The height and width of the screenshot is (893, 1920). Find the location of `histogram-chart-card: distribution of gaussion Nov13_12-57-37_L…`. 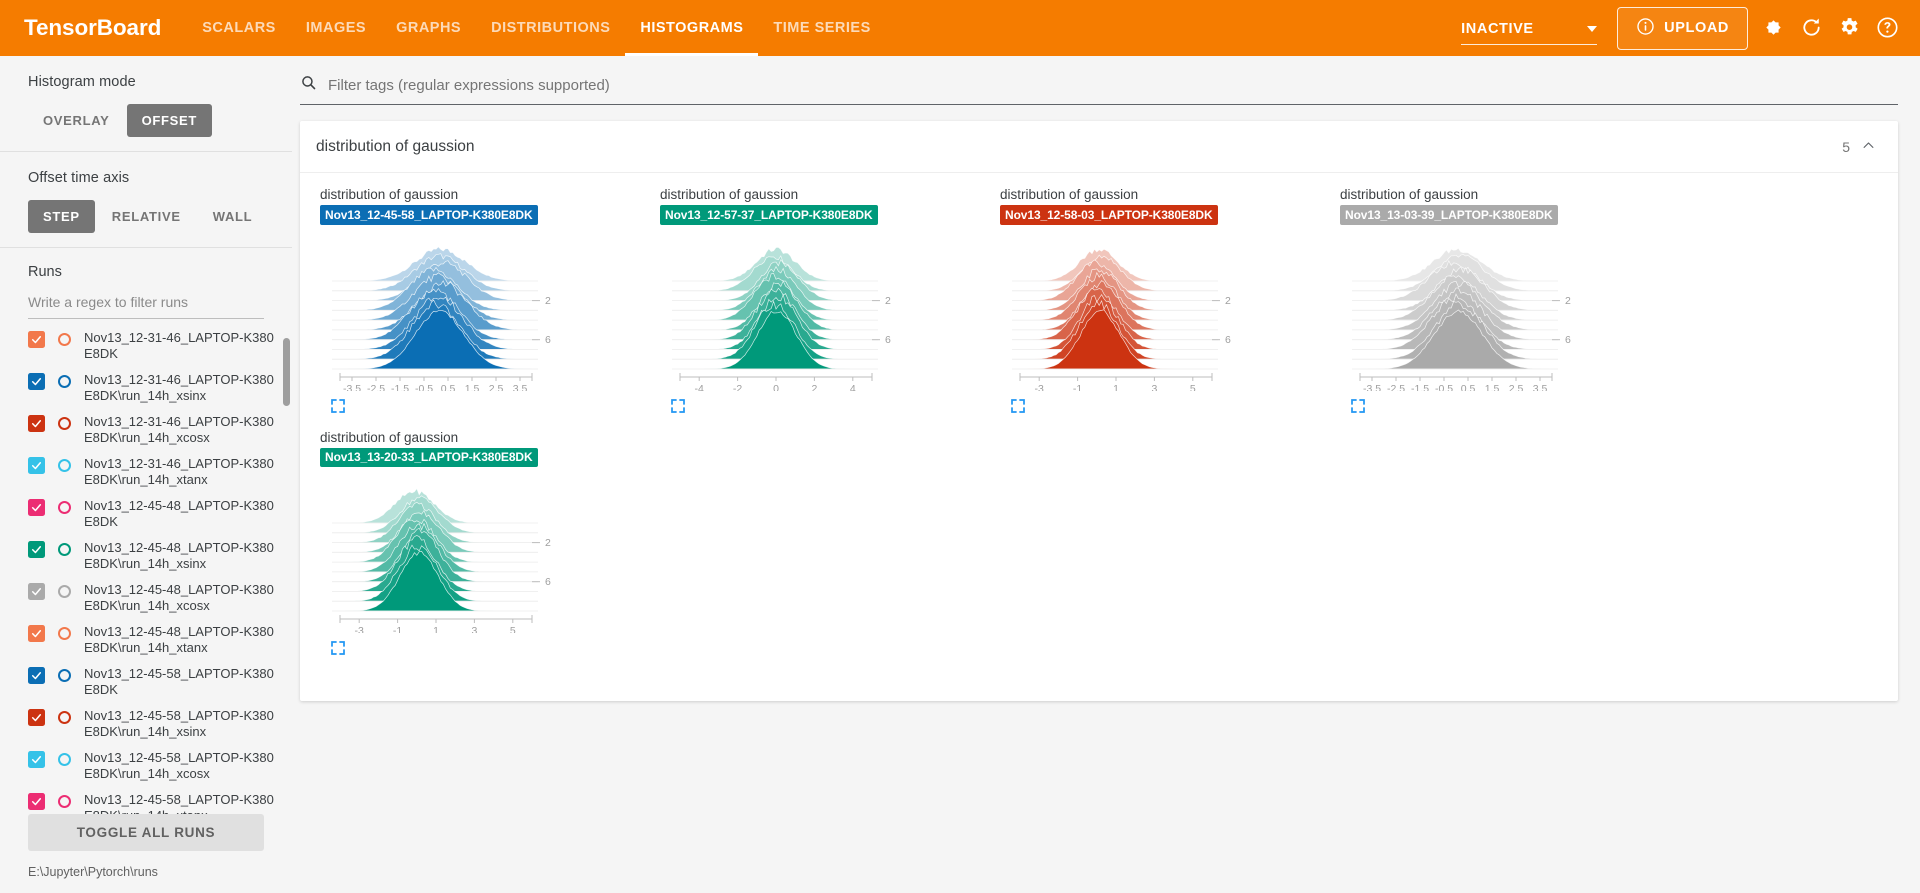

histogram-chart-card: distribution of gaussion Nov13_12-57-37_L… is located at coordinates (820, 308).